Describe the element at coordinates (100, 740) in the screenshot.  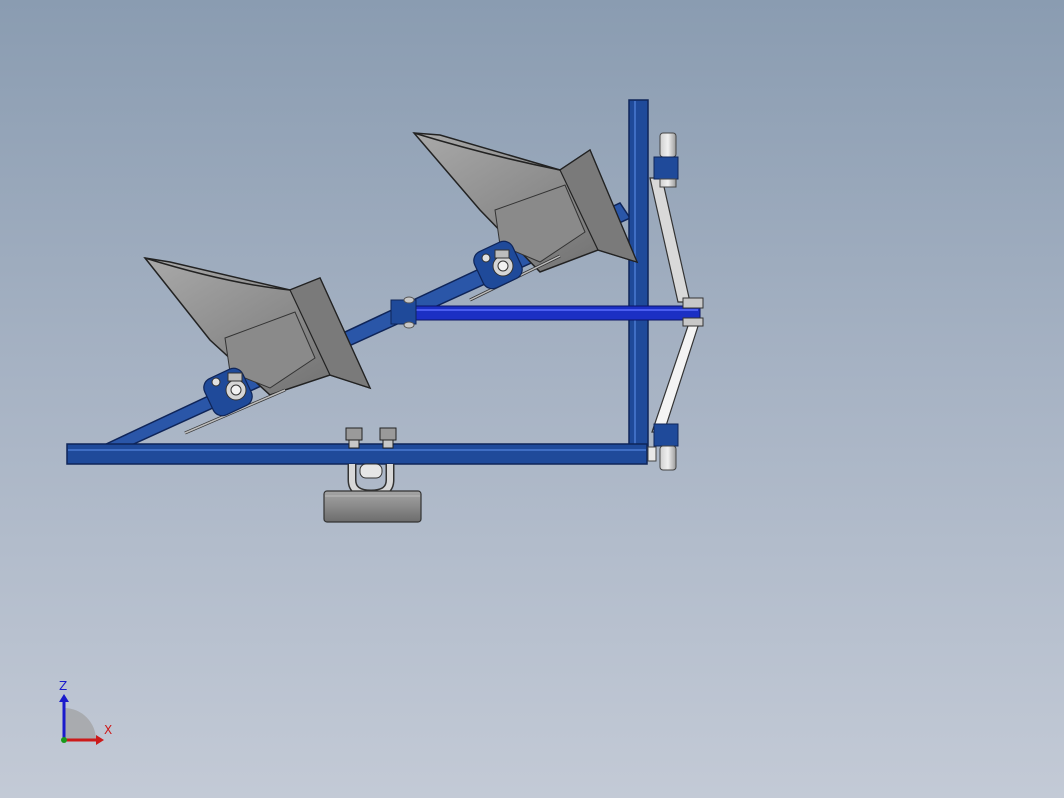
I see `x-axis-arrowhead` at that location.